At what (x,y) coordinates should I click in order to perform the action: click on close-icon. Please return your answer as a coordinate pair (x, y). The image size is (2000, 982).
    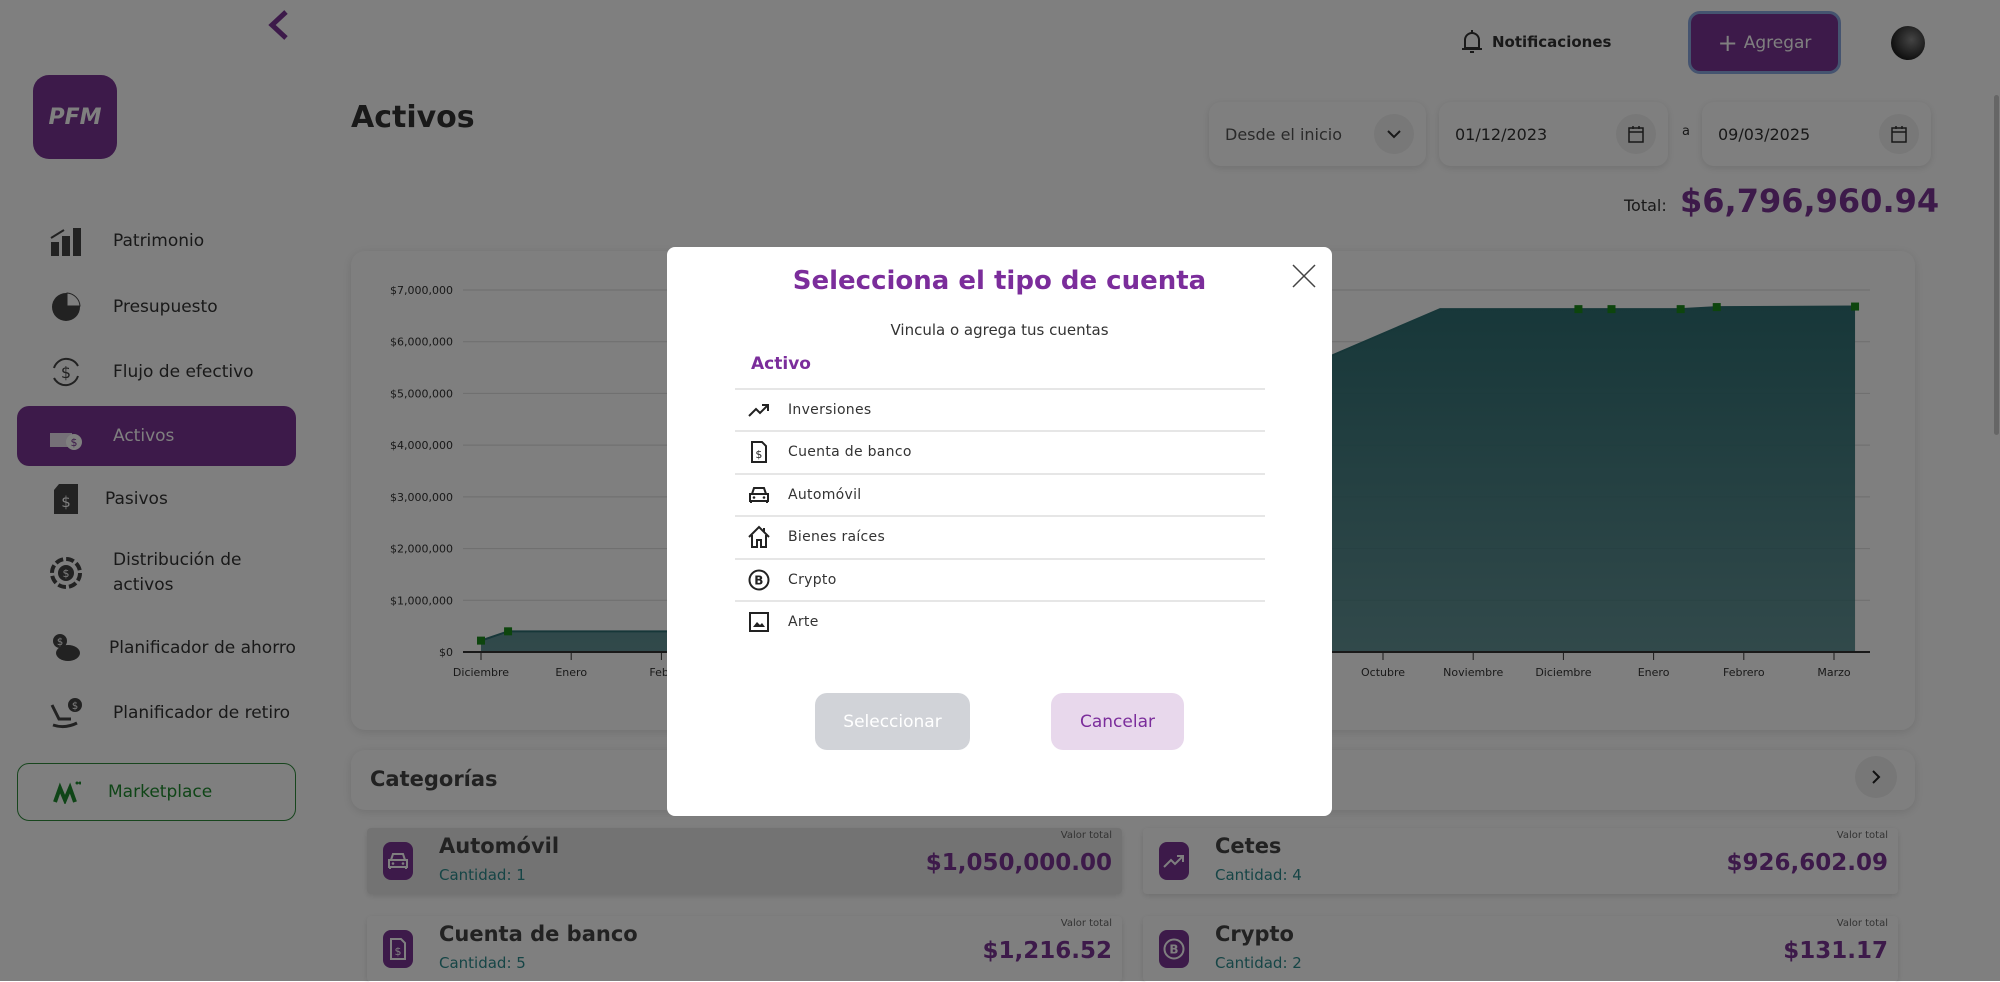
    Looking at the image, I should click on (1304, 276).